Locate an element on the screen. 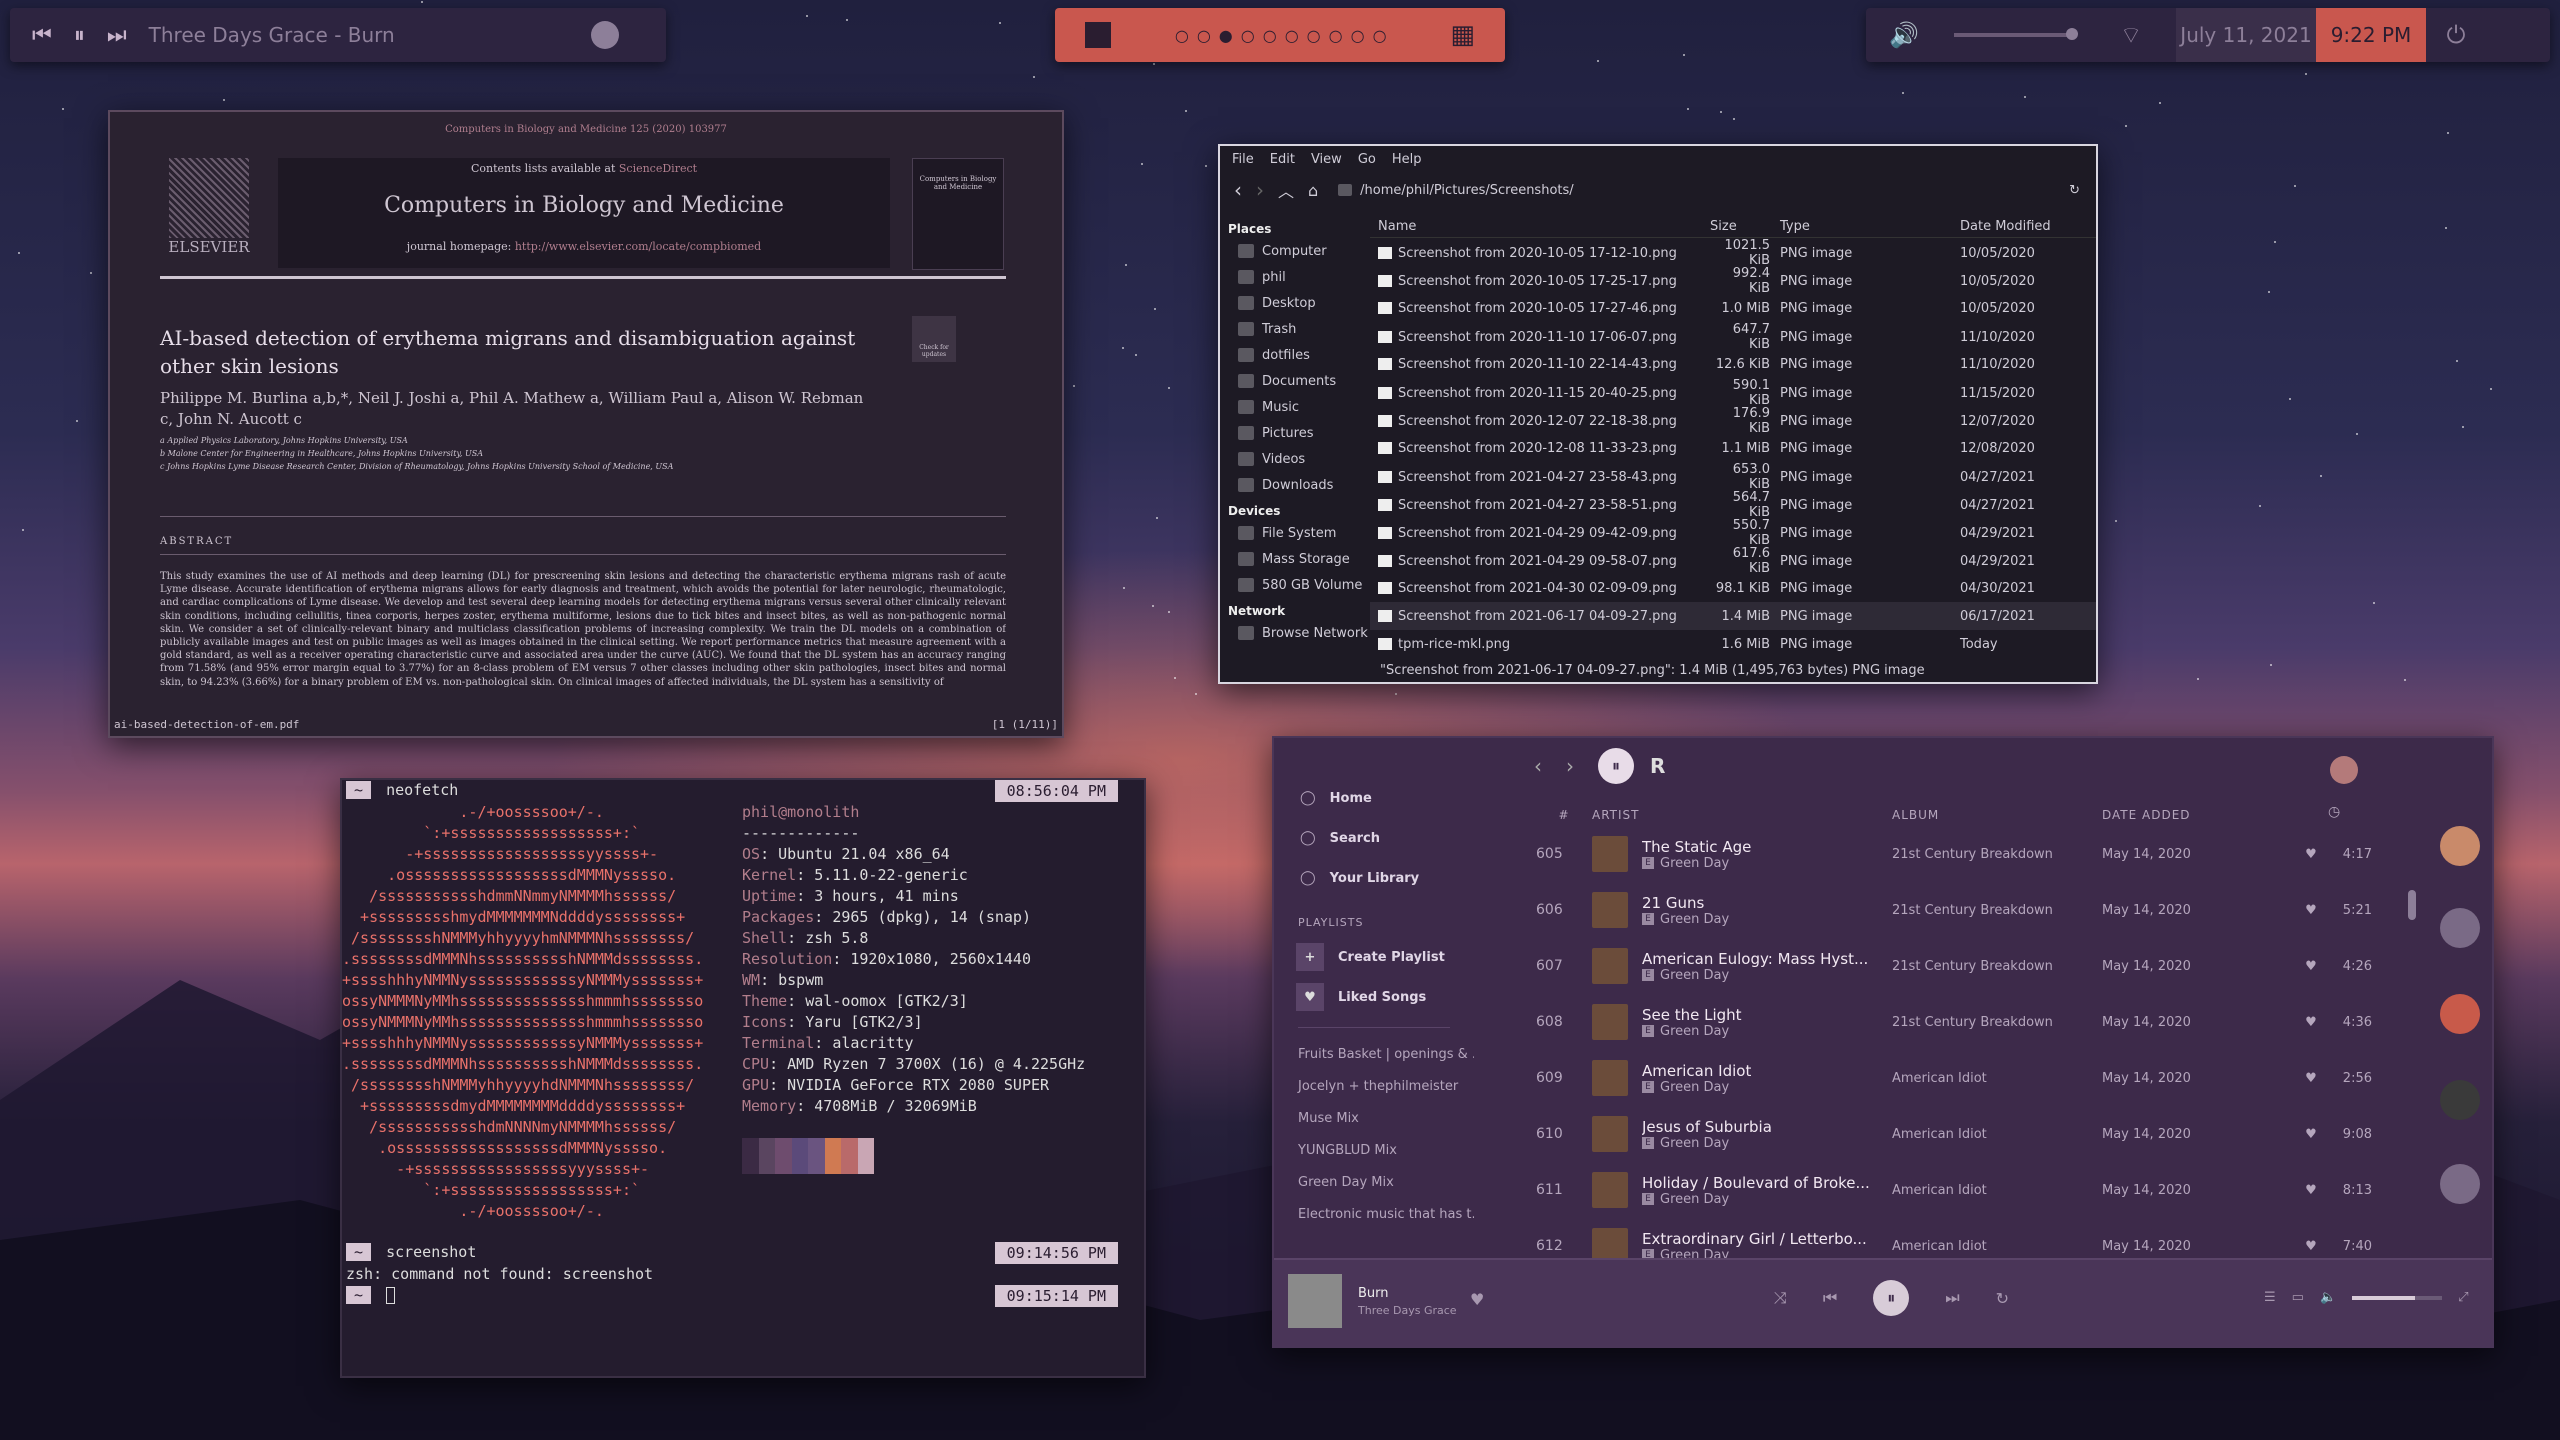 The width and height of the screenshot is (2560, 1440). repeat-icon: ↻ is located at coordinates (2002, 1298).